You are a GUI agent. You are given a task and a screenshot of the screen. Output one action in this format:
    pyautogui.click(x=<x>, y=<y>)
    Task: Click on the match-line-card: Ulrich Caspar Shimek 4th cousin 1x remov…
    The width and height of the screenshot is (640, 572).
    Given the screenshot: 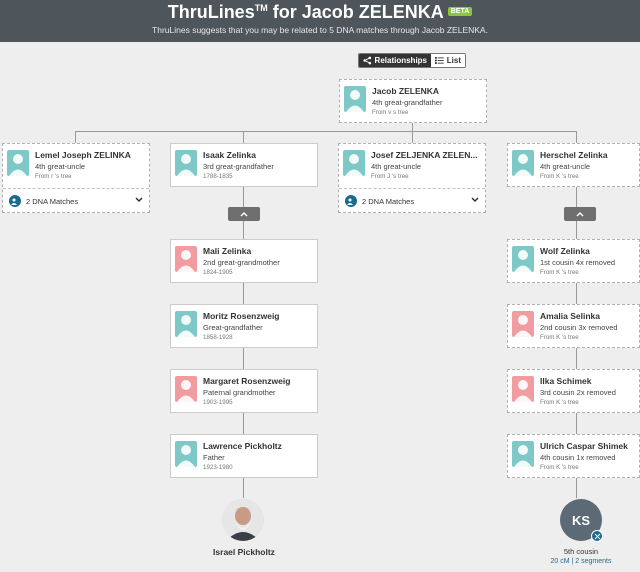 What is the action you would take?
    pyautogui.click(x=573, y=456)
    